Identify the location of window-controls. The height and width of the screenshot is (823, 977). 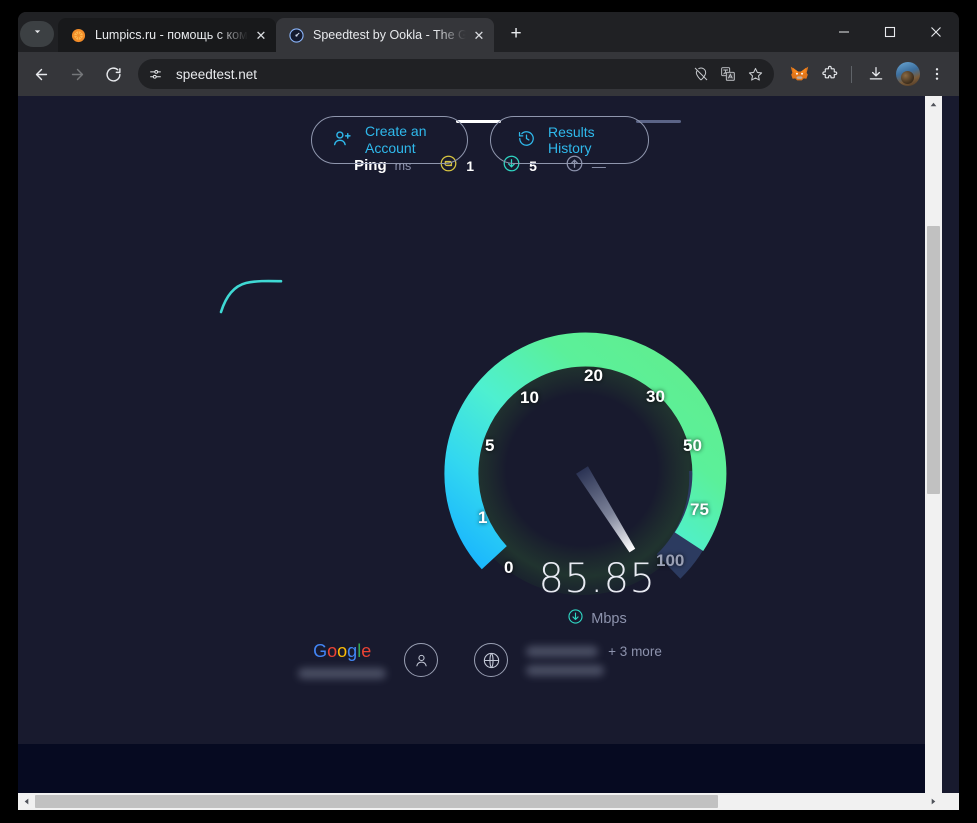
(890, 32).